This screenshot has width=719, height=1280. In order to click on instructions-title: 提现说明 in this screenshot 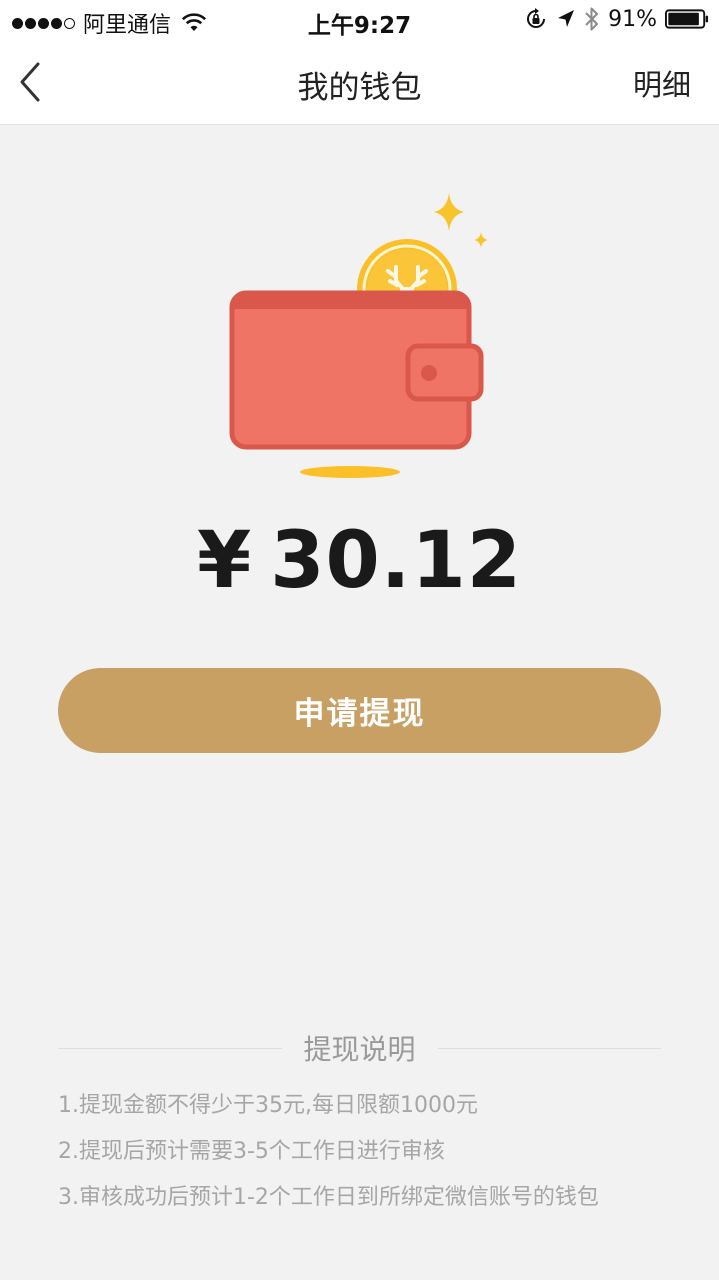, I will do `click(359, 1049)`.